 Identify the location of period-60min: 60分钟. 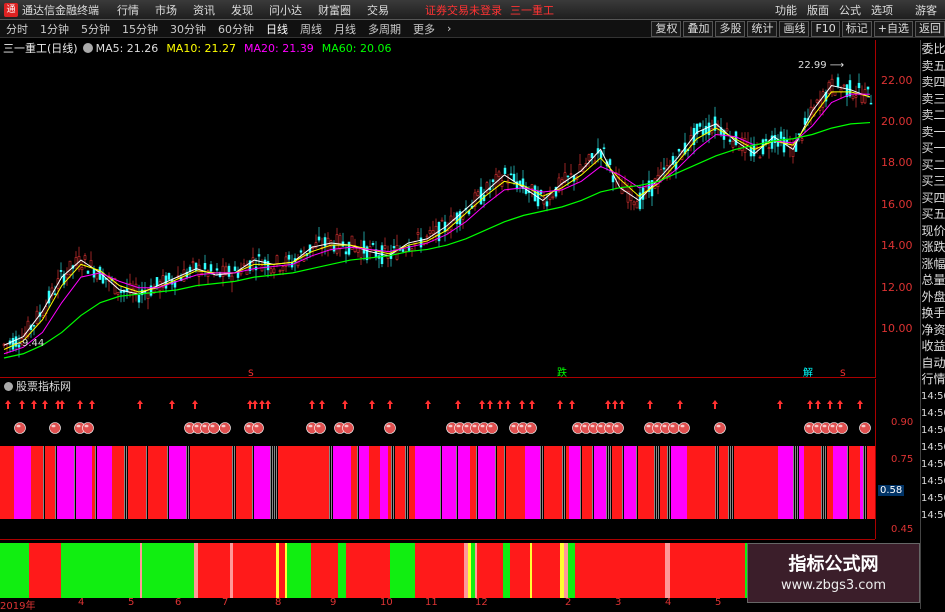
(236, 29).